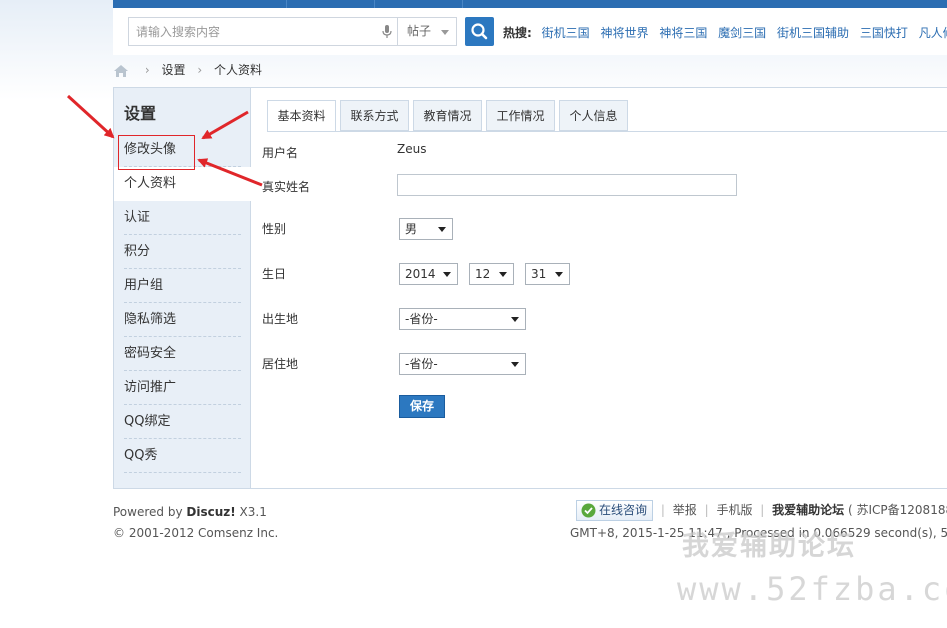 This screenshot has width=947, height=628. I want to click on sidebar-item-label: 认证, so click(137, 217).